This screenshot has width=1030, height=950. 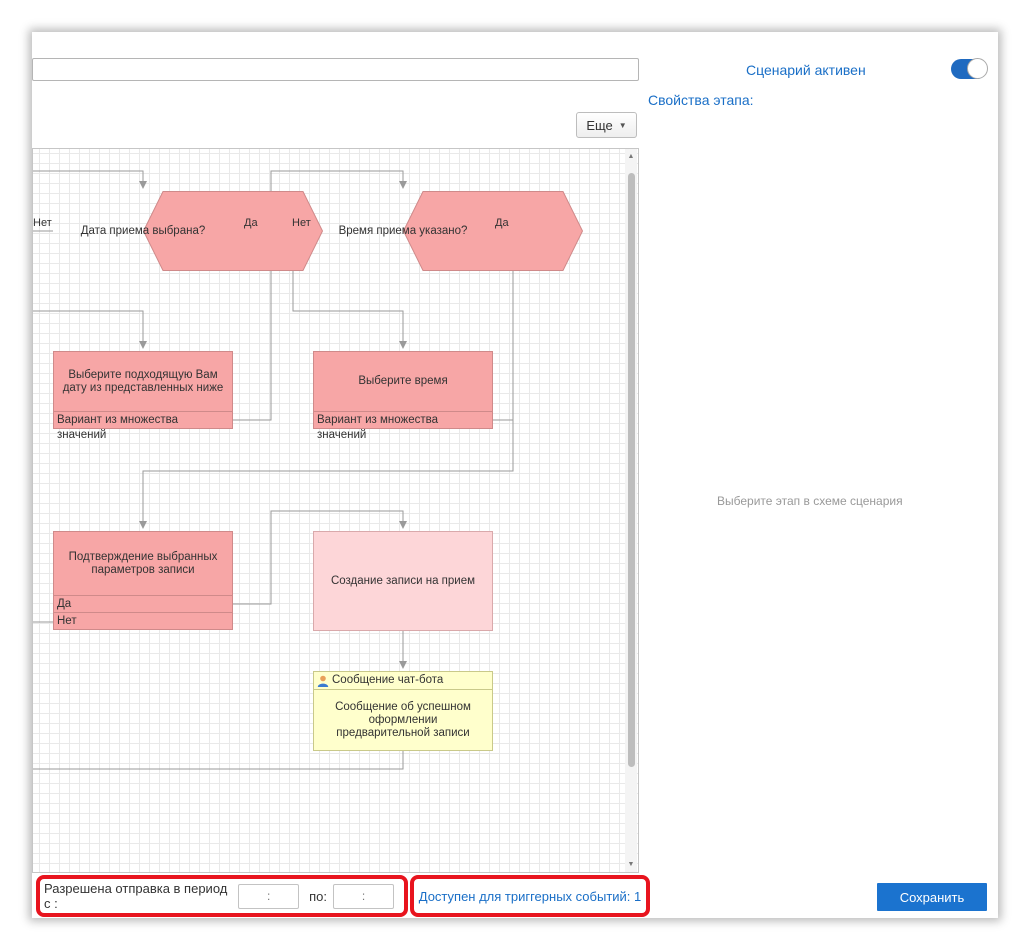 What do you see at coordinates (335, 69) in the screenshot?
I see `scenario-name-input` at bounding box center [335, 69].